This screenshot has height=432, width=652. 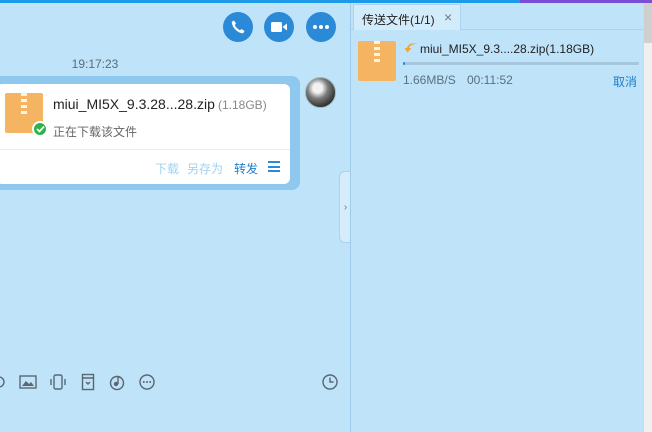 I want to click on more-options-button, so click(x=321, y=27).